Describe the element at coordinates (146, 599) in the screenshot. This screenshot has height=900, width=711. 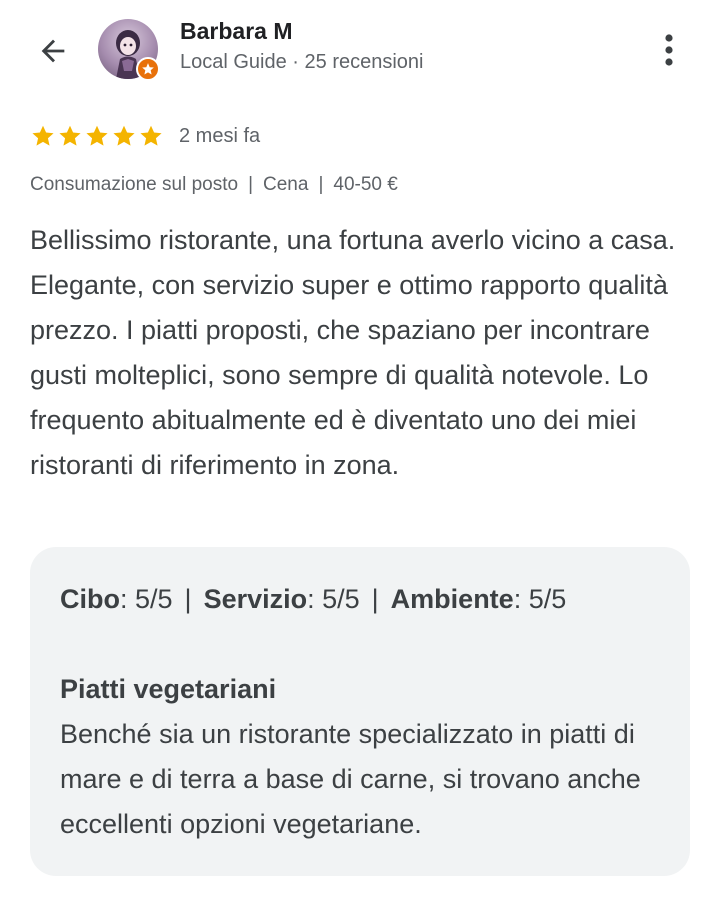
I see `food-value: : 5/5` at that location.